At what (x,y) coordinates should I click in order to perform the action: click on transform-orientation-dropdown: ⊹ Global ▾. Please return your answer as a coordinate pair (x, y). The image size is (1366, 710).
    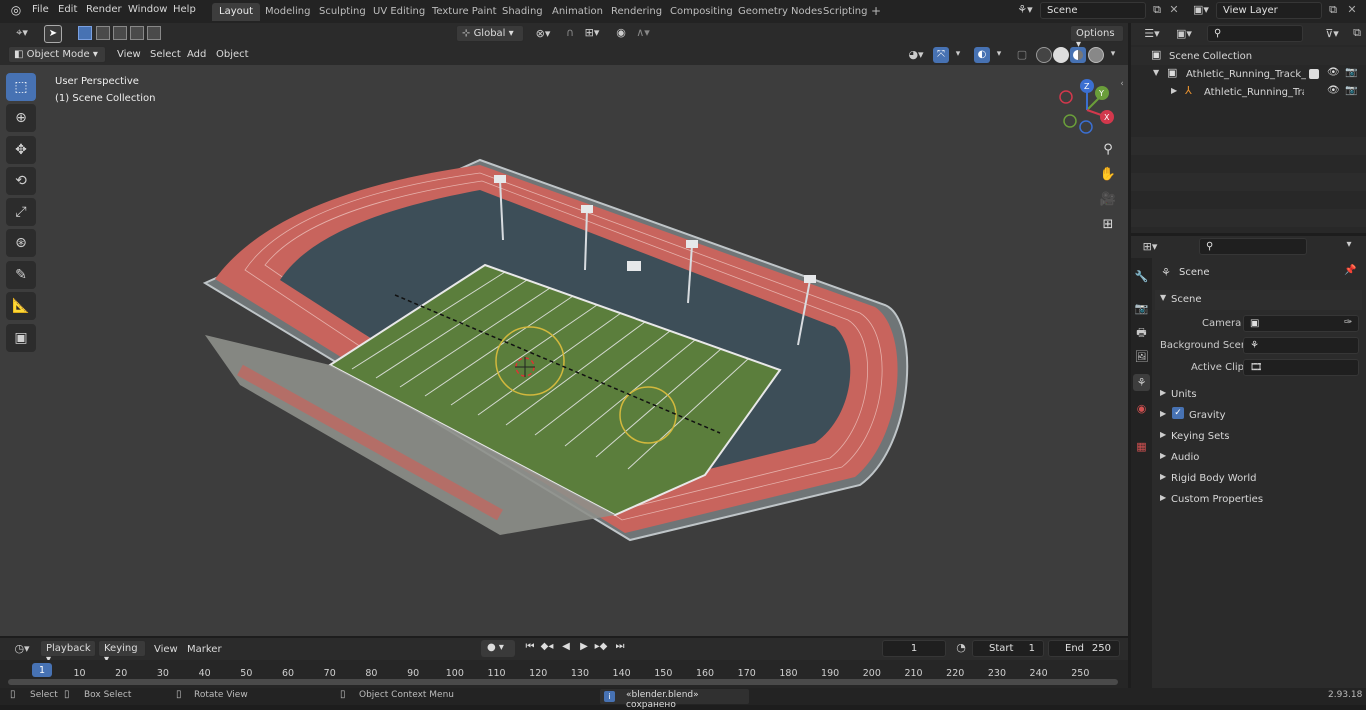
    Looking at the image, I should click on (490, 33).